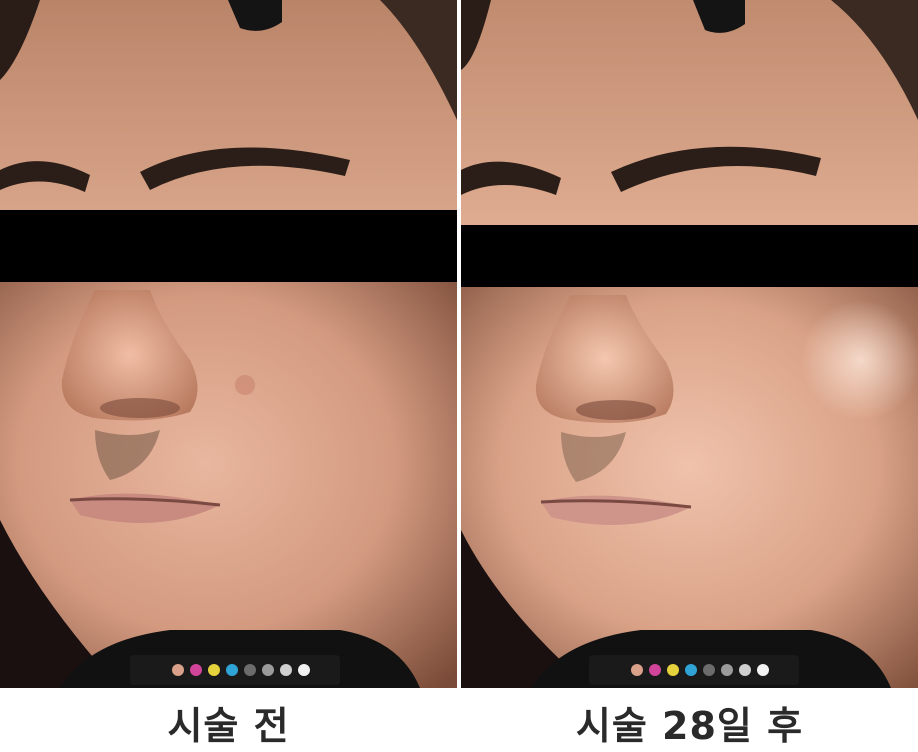 Image resolution: width=918 pixels, height=752 pixels. Describe the element at coordinates (228, 726) in the screenshot. I see `before-caption: 시술 전` at that location.